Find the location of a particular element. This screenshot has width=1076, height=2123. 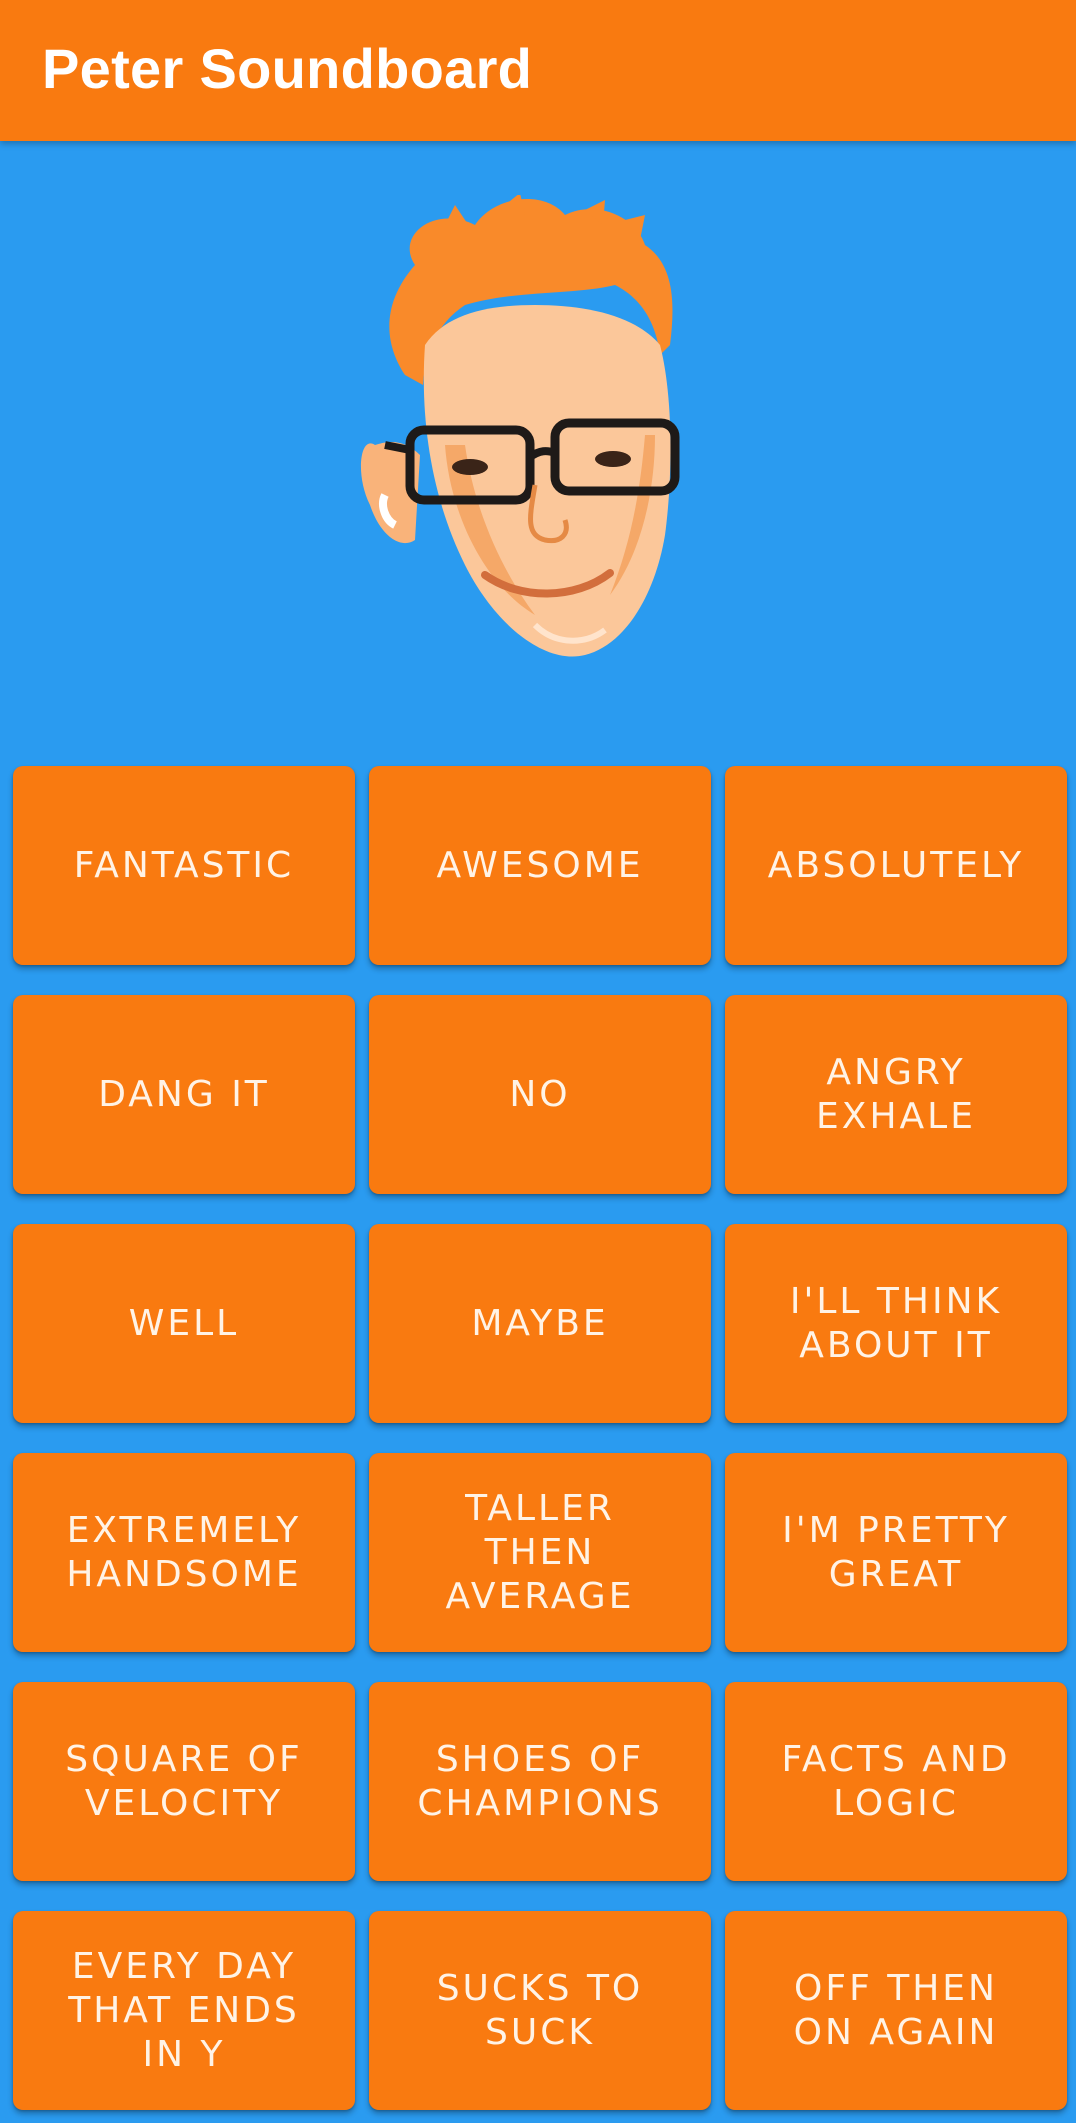

sound-button-label: I'LL THINK ABOUT IT is located at coordinates (896, 1323).